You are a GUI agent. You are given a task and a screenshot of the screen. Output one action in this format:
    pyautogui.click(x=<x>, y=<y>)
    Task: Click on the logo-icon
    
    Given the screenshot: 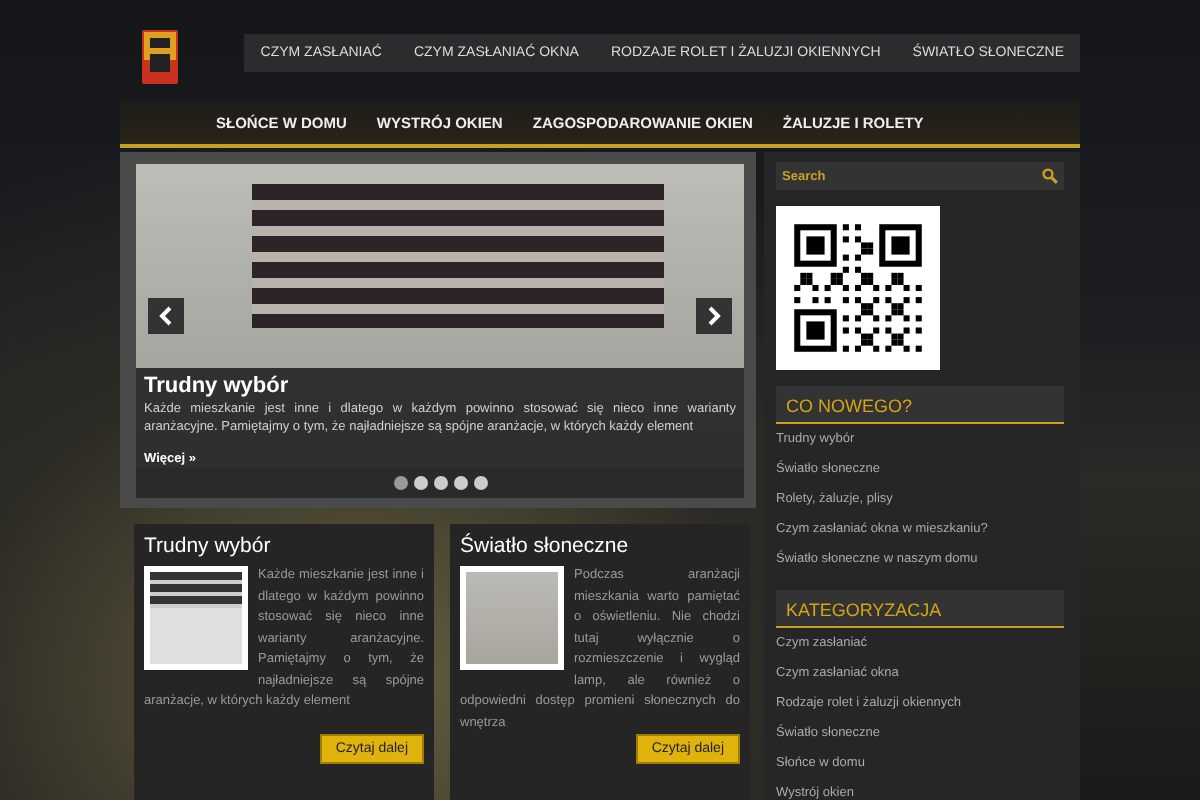 What is the action you would take?
    pyautogui.click(x=160, y=57)
    